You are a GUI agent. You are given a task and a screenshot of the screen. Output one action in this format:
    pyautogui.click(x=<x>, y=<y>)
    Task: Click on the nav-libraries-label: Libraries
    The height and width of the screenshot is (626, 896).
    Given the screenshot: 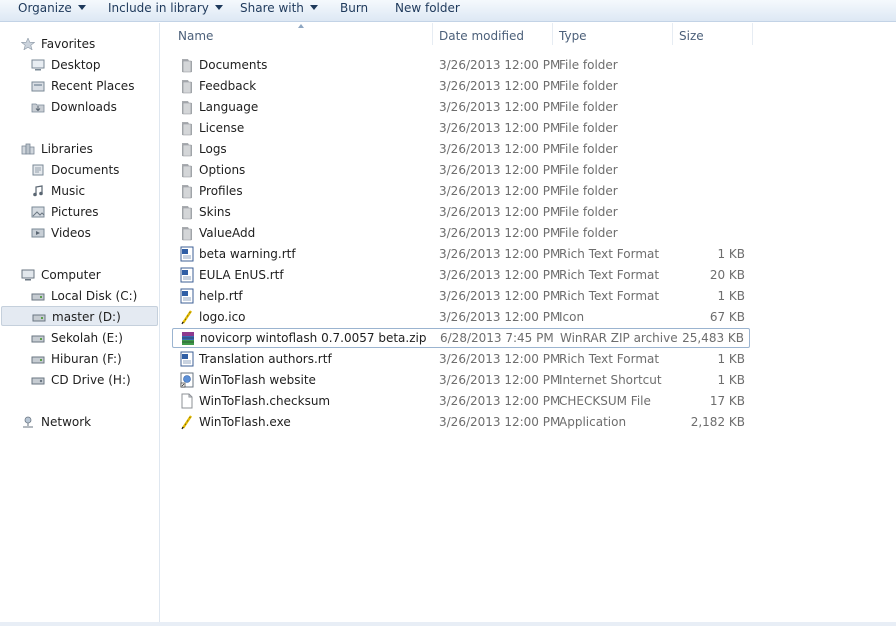 What is the action you would take?
    pyautogui.click(x=67, y=149)
    